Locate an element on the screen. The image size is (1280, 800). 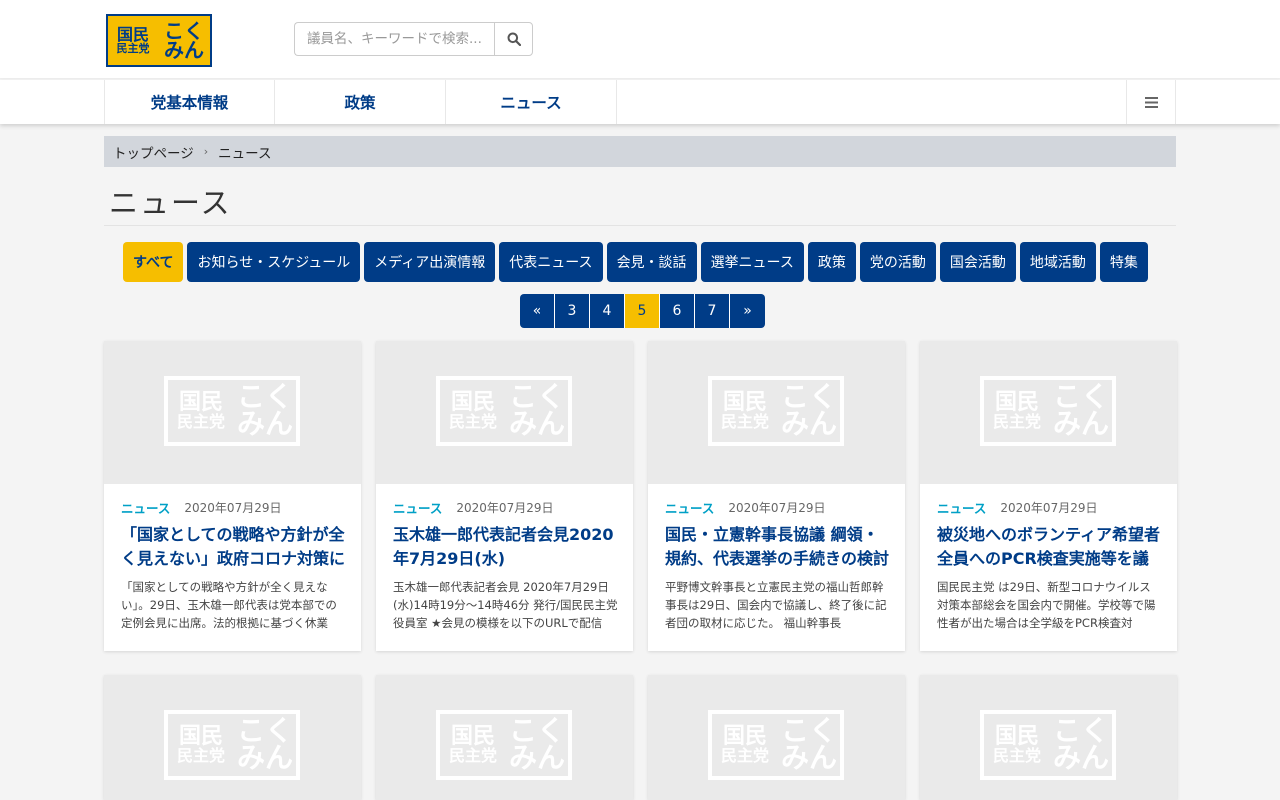
breadcrumb: トップページ › ニュース is located at coordinates (640, 151).